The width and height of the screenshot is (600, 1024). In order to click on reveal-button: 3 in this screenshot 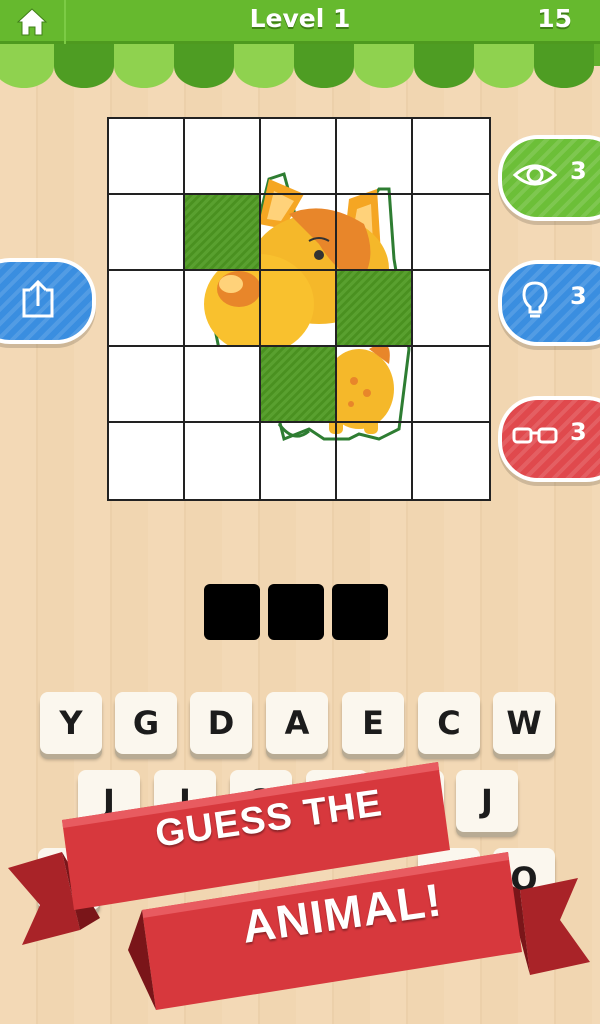, I will do `click(549, 178)`.